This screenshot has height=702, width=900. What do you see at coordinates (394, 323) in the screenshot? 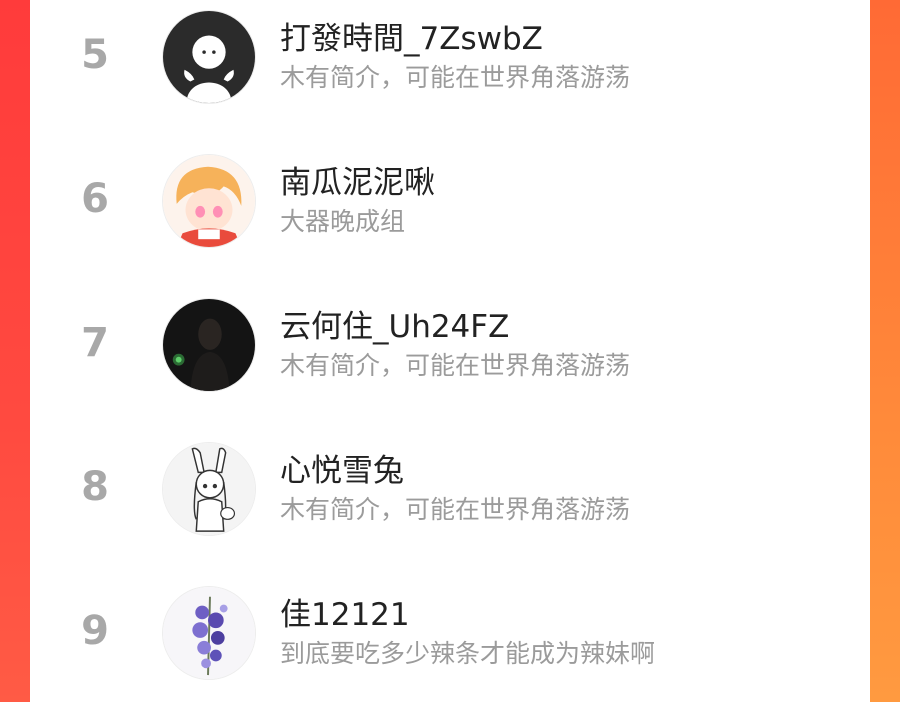
I see `user-name: 云何住_Uh24FZ` at bounding box center [394, 323].